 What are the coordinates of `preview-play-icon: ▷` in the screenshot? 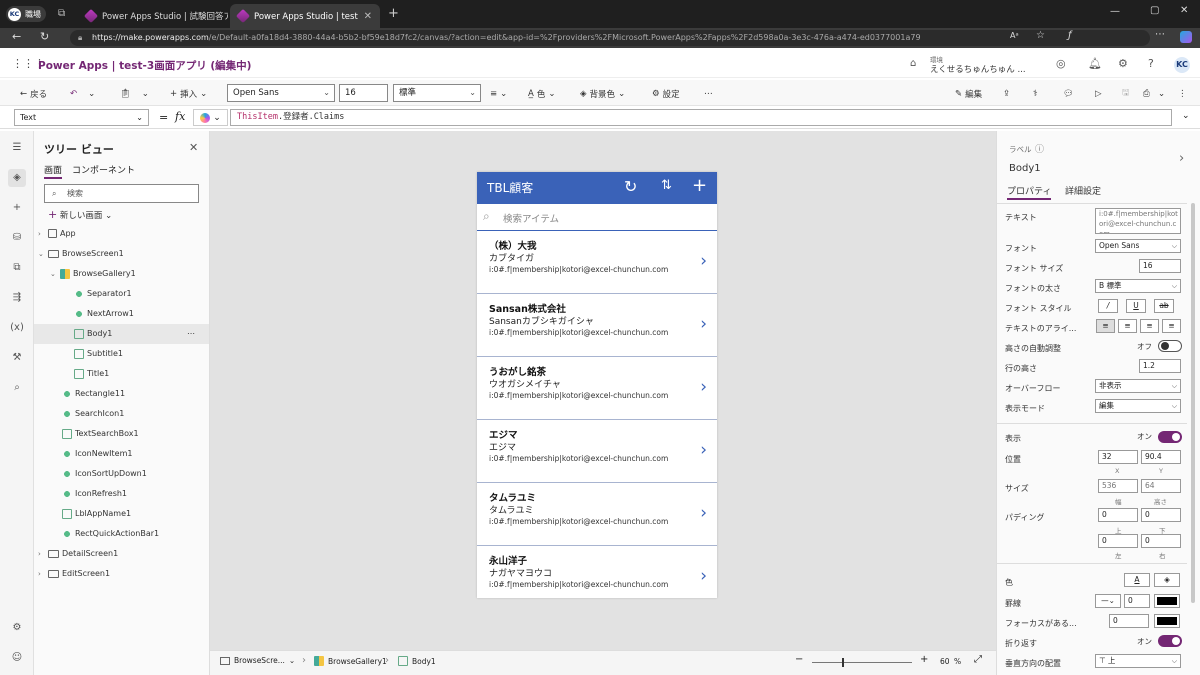 It's located at (1098, 93).